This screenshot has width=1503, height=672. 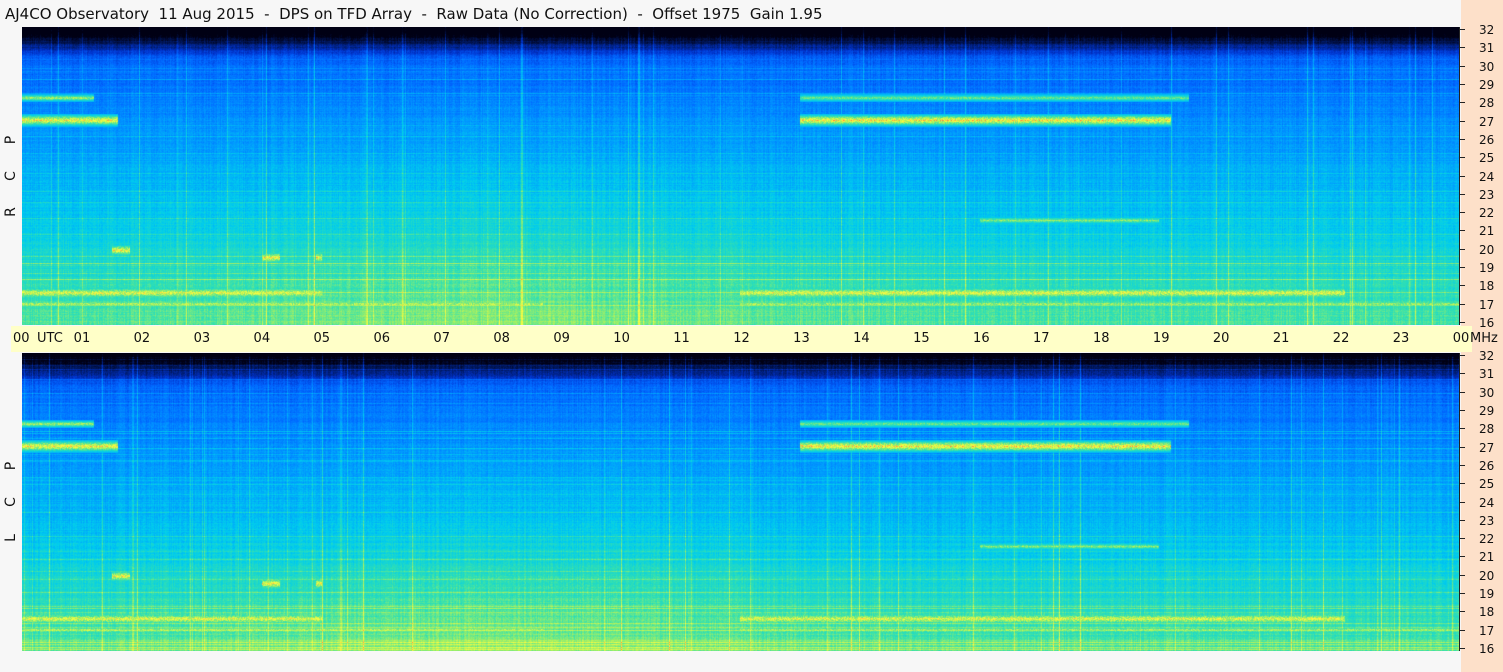 I want to click on lcp-freq-tick-19: 19, so click(x=1481, y=594).